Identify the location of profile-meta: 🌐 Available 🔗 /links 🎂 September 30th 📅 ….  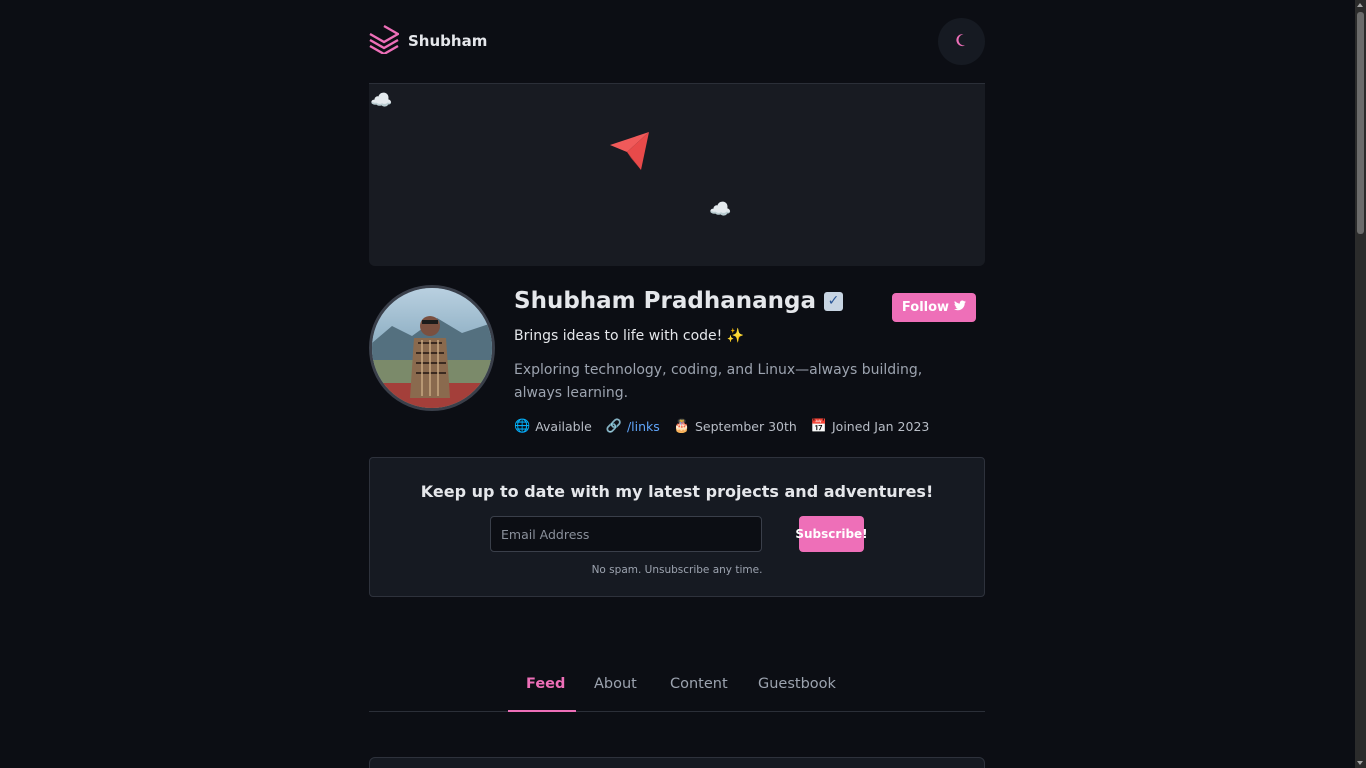
(721, 426).